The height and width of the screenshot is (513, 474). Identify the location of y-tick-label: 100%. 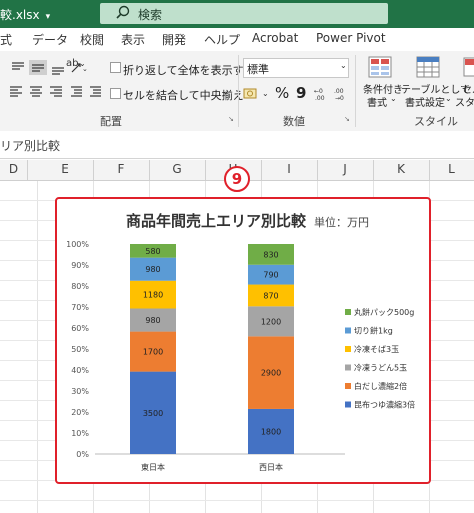
(77, 244).